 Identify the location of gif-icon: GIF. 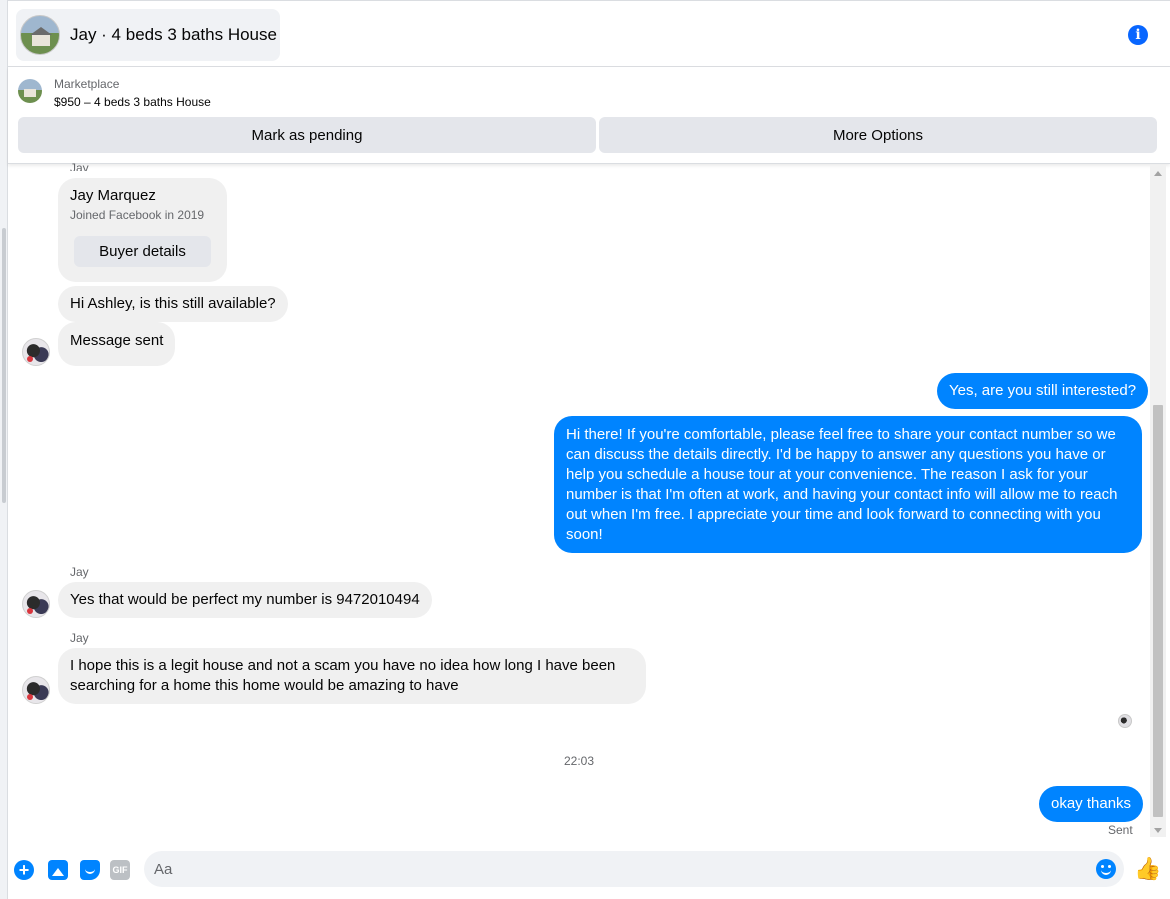
(120, 870).